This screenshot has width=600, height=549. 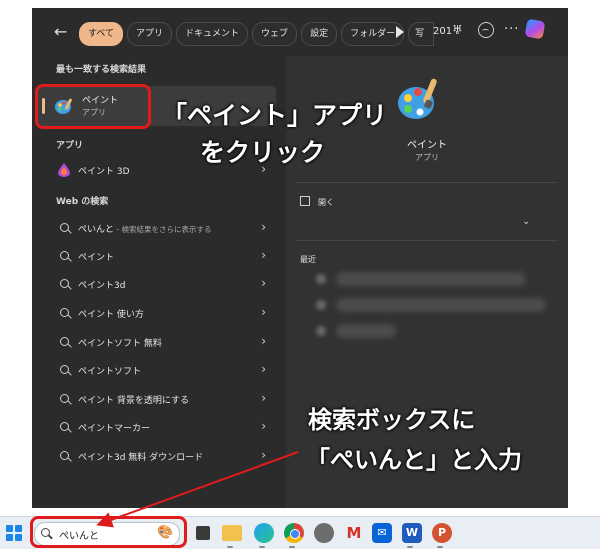 What do you see at coordinates (108, 532) in the screenshot?
I see `highlight-search-box` at bounding box center [108, 532].